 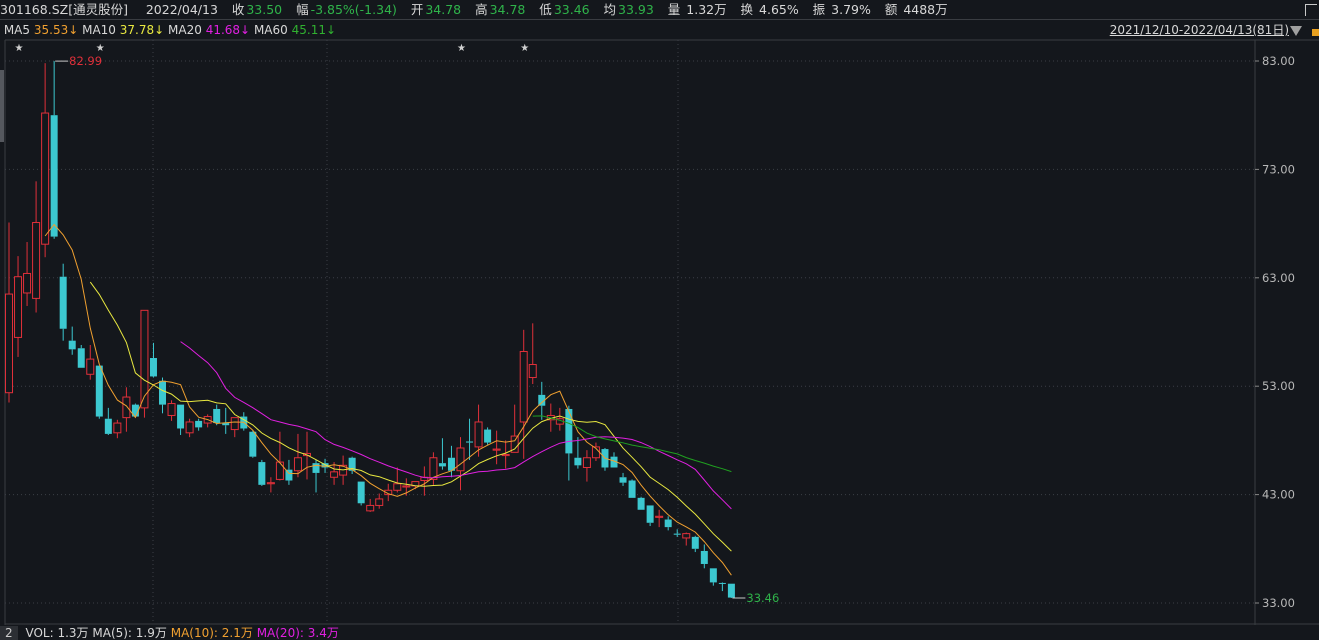 I want to click on y-tick-label: 83.00, so click(x=1278, y=61).